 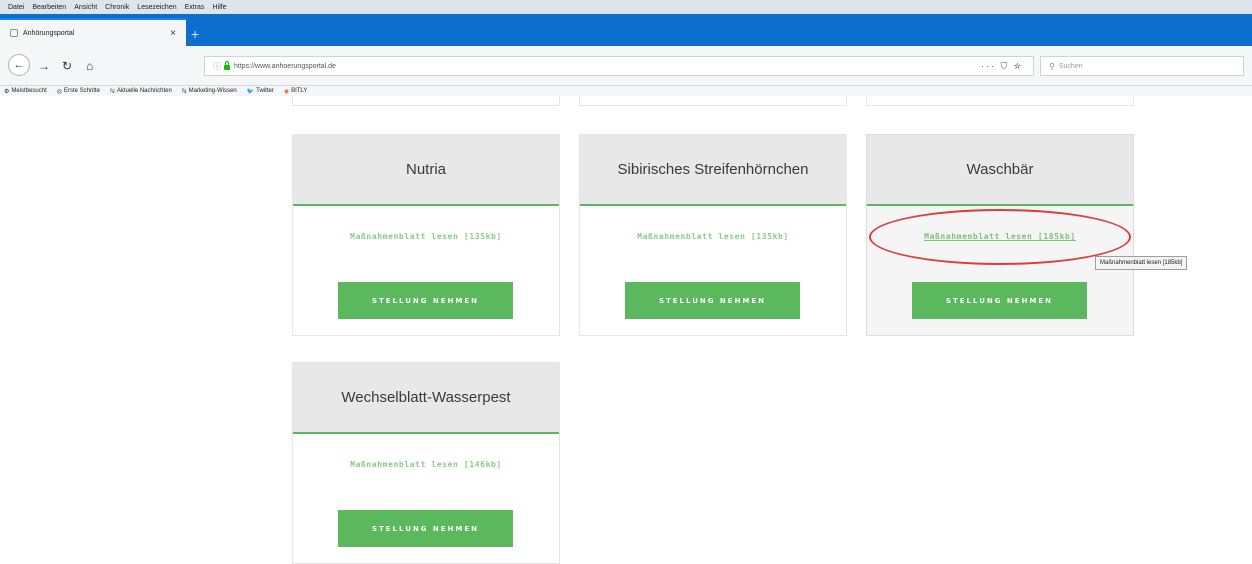 What do you see at coordinates (82, 91) in the screenshot?
I see `bookmark-label: Erste Schritte` at bounding box center [82, 91].